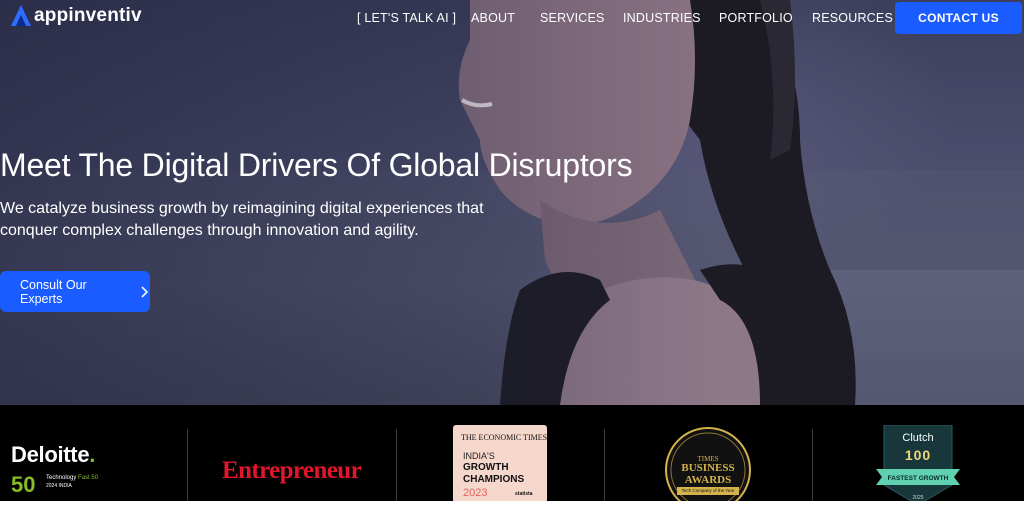  What do you see at coordinates (918, 438) in the screenshot?
I see `clutch-name: Clutch` at bounding box center [918, 438].